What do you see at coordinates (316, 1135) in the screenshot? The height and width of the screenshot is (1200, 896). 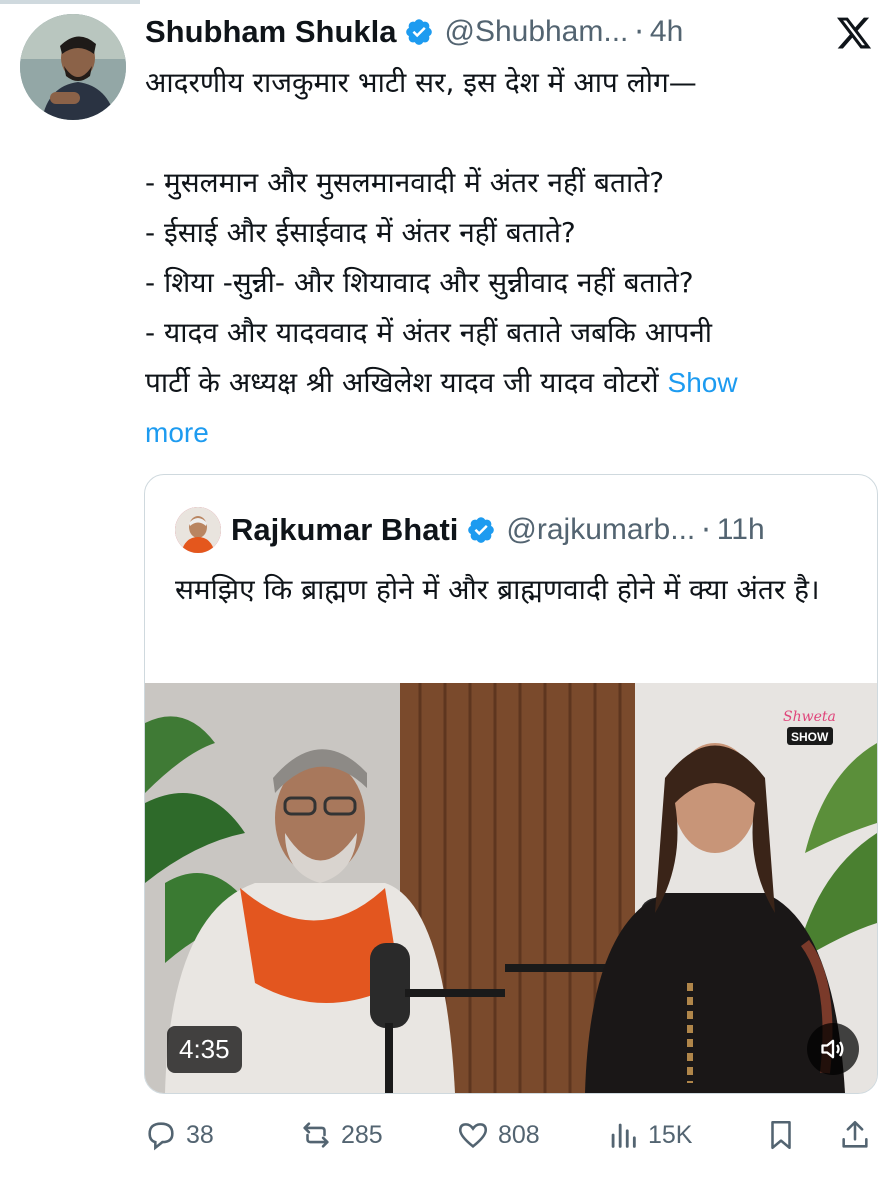 I see `repost-icon` at bounding box center [316, 1135].